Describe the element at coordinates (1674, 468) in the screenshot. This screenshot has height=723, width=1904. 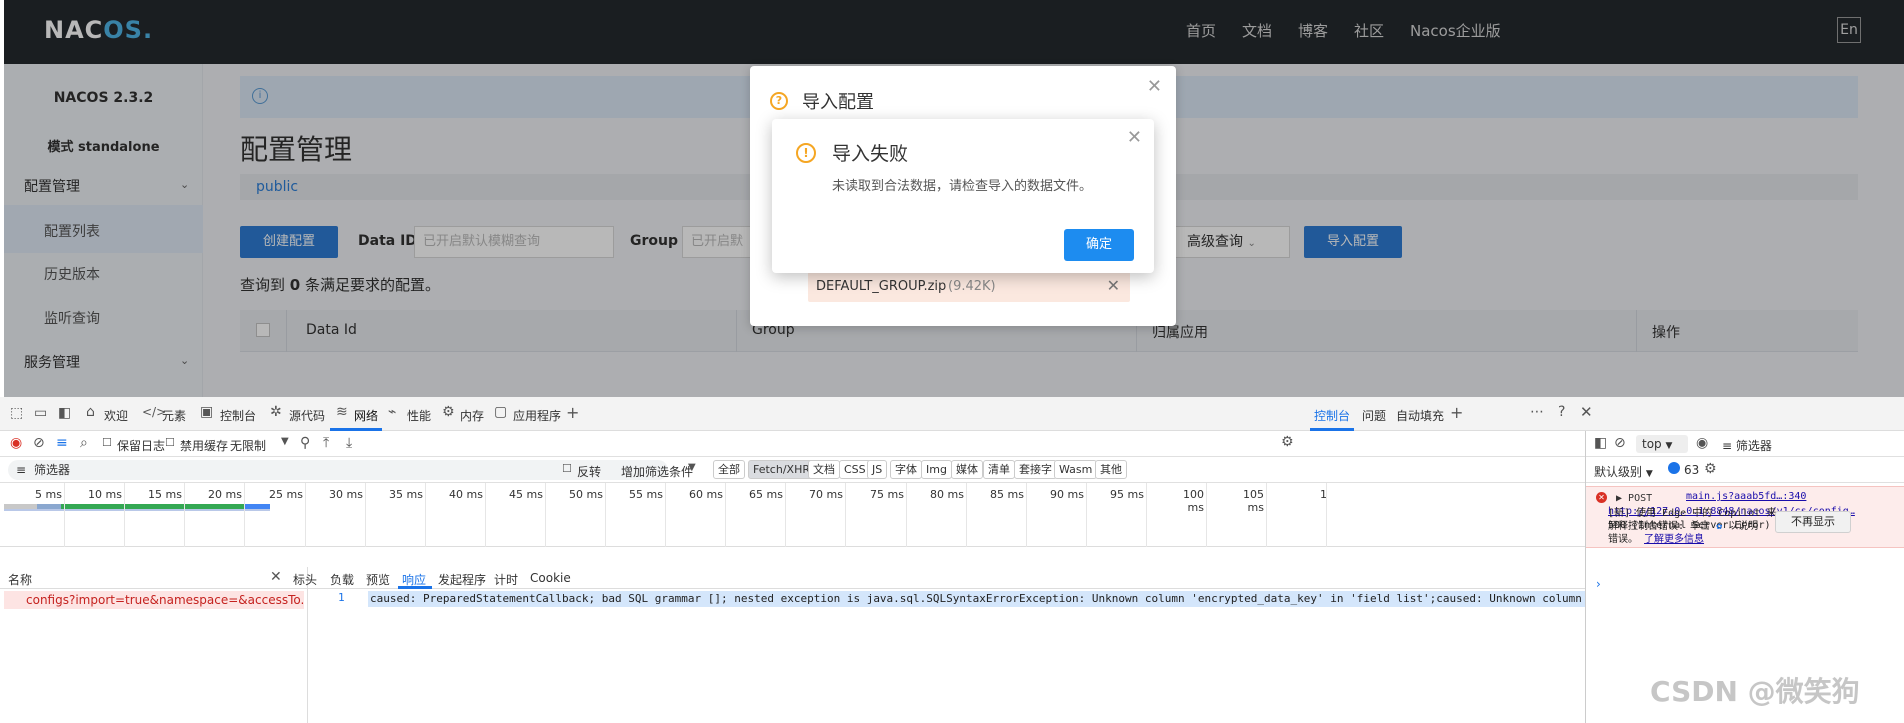
I see `message-count-icon` at that location.